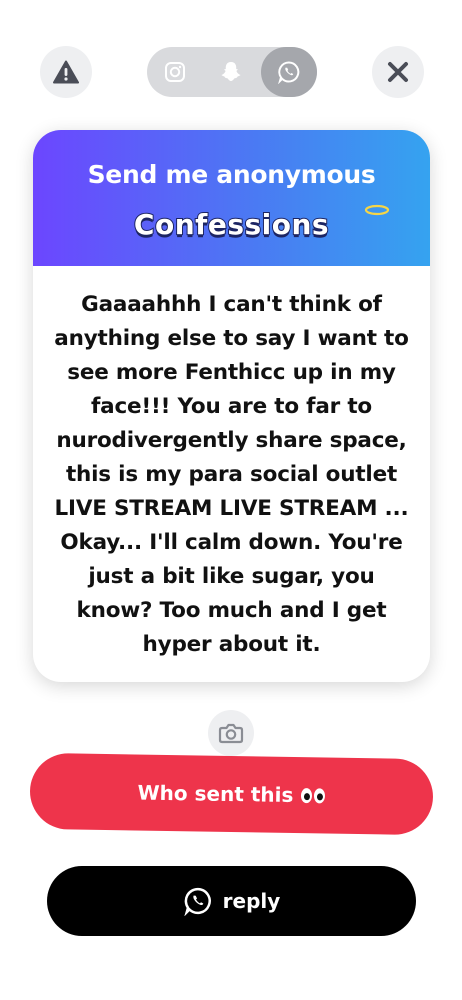  I want to click on snapchat-icon, so click(231, 71).